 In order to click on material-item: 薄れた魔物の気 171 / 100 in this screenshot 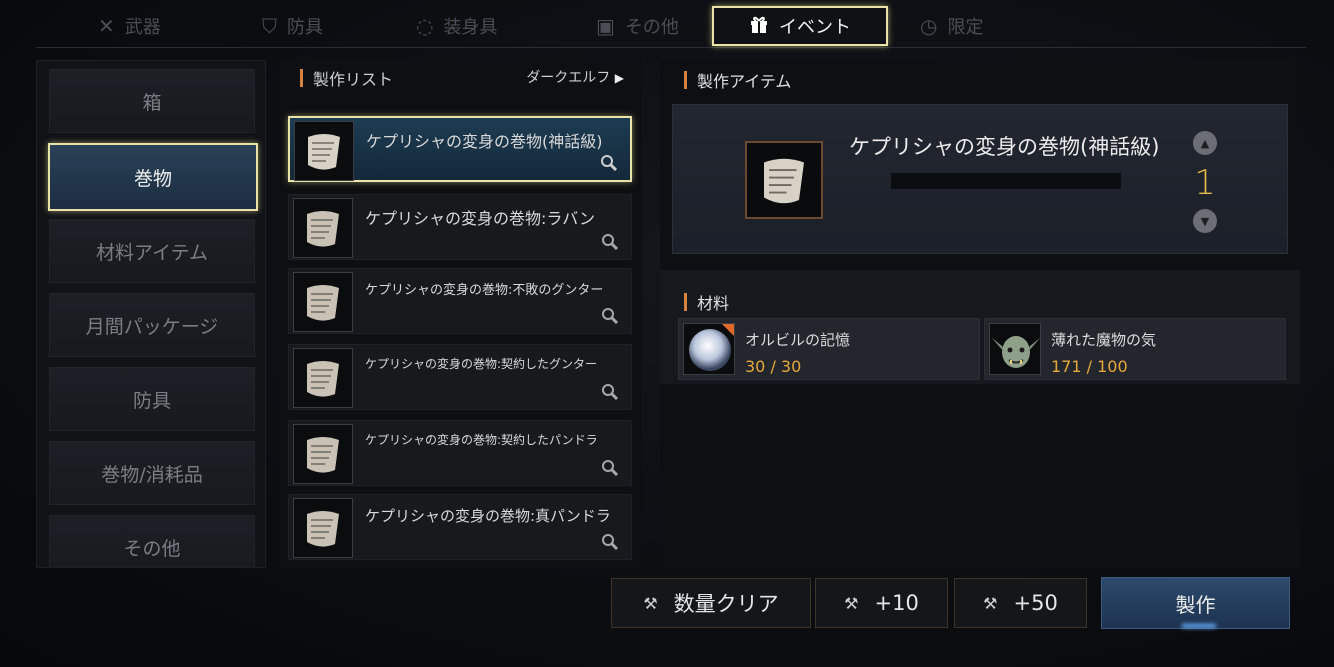, I will do `click(1135, 349)`.